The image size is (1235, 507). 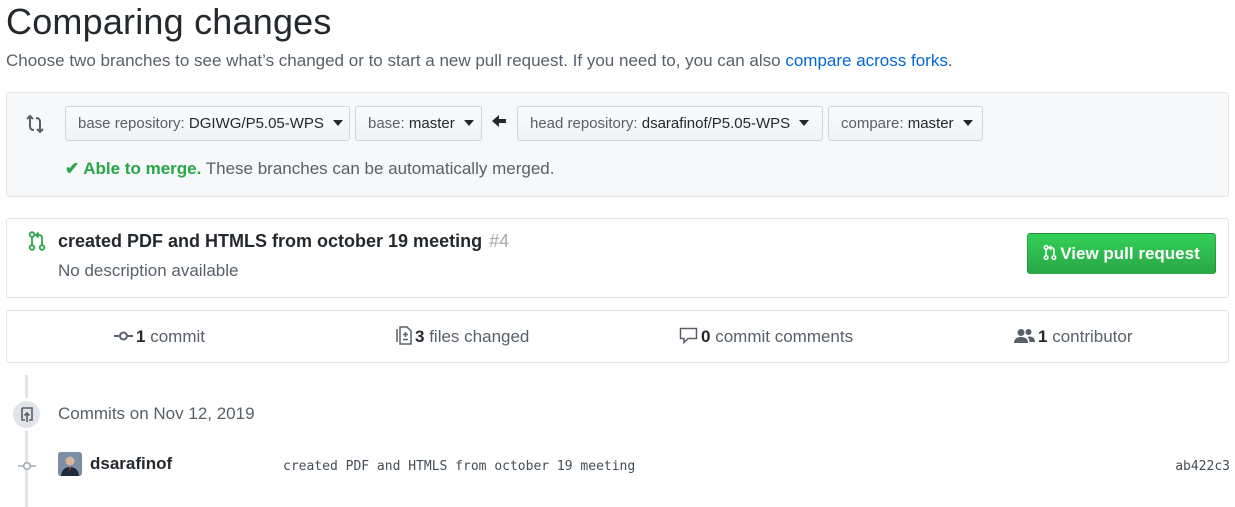 I want to click on commit-sha: ab422c3, so click(x=1202, y=466).